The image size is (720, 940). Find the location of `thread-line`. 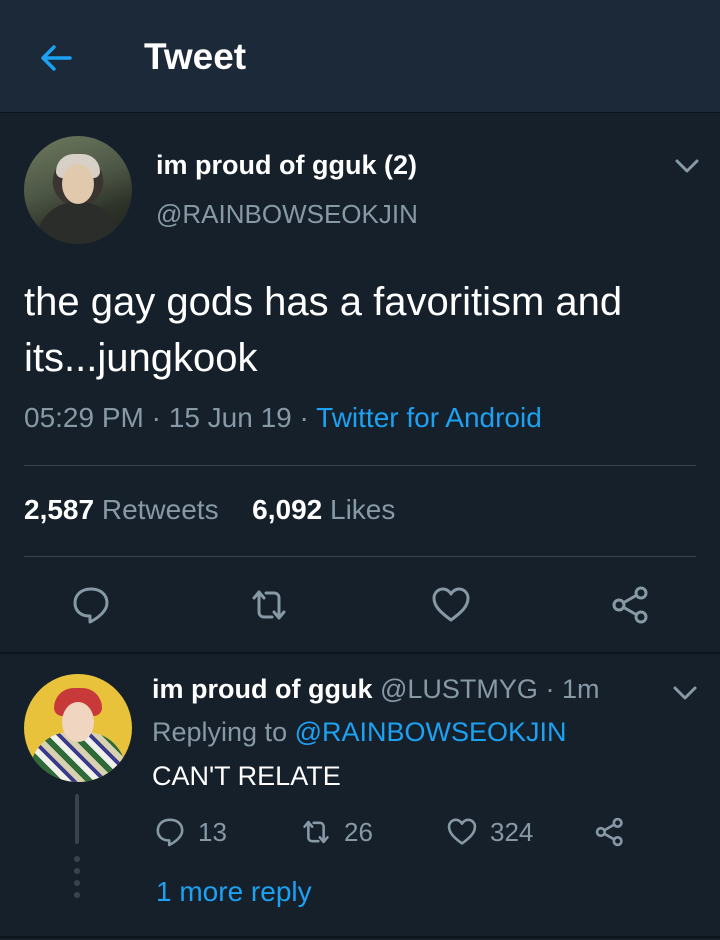

thread-line is located at coordinates (77, 819).